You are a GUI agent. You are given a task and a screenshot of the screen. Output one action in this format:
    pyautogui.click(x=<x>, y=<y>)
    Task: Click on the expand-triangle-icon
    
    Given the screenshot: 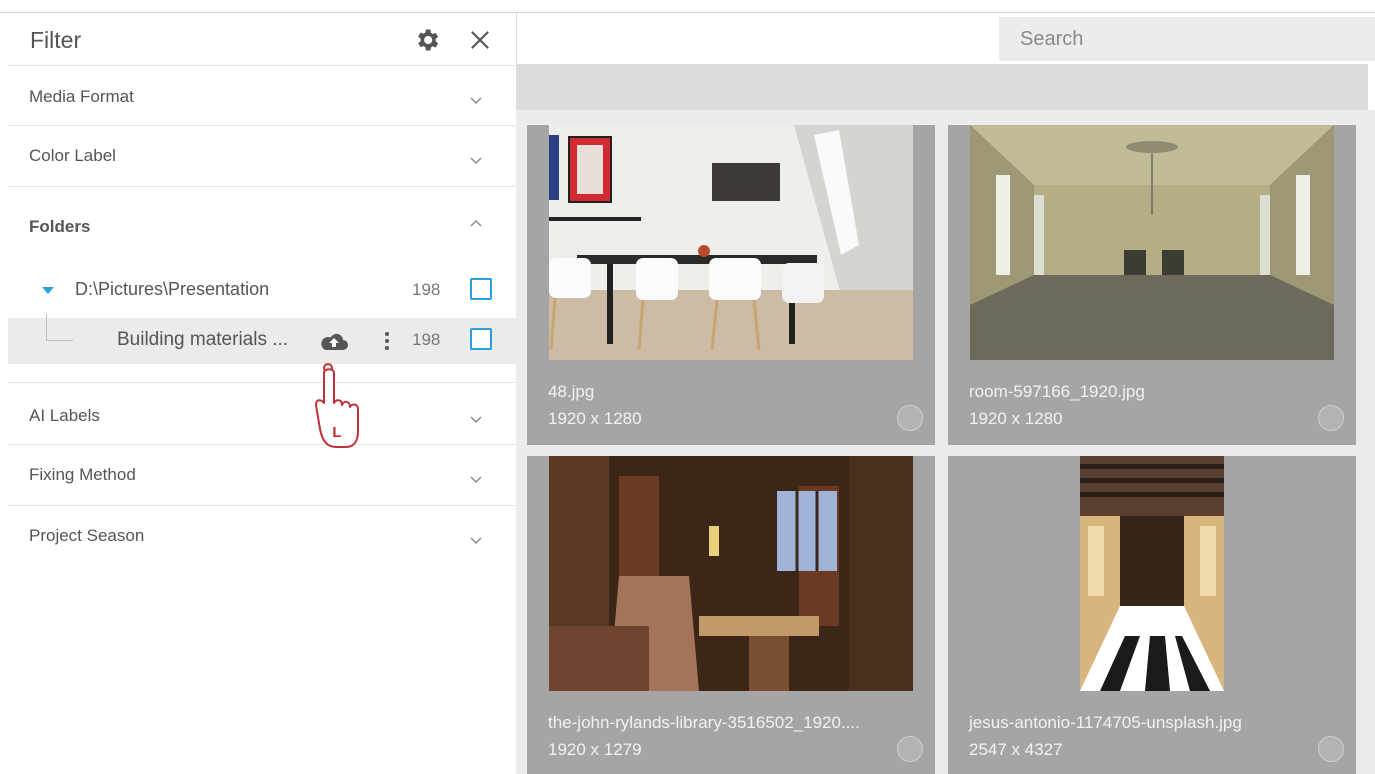 What is the action you would take?
    pyautogui.click(x=48, y=290)
    